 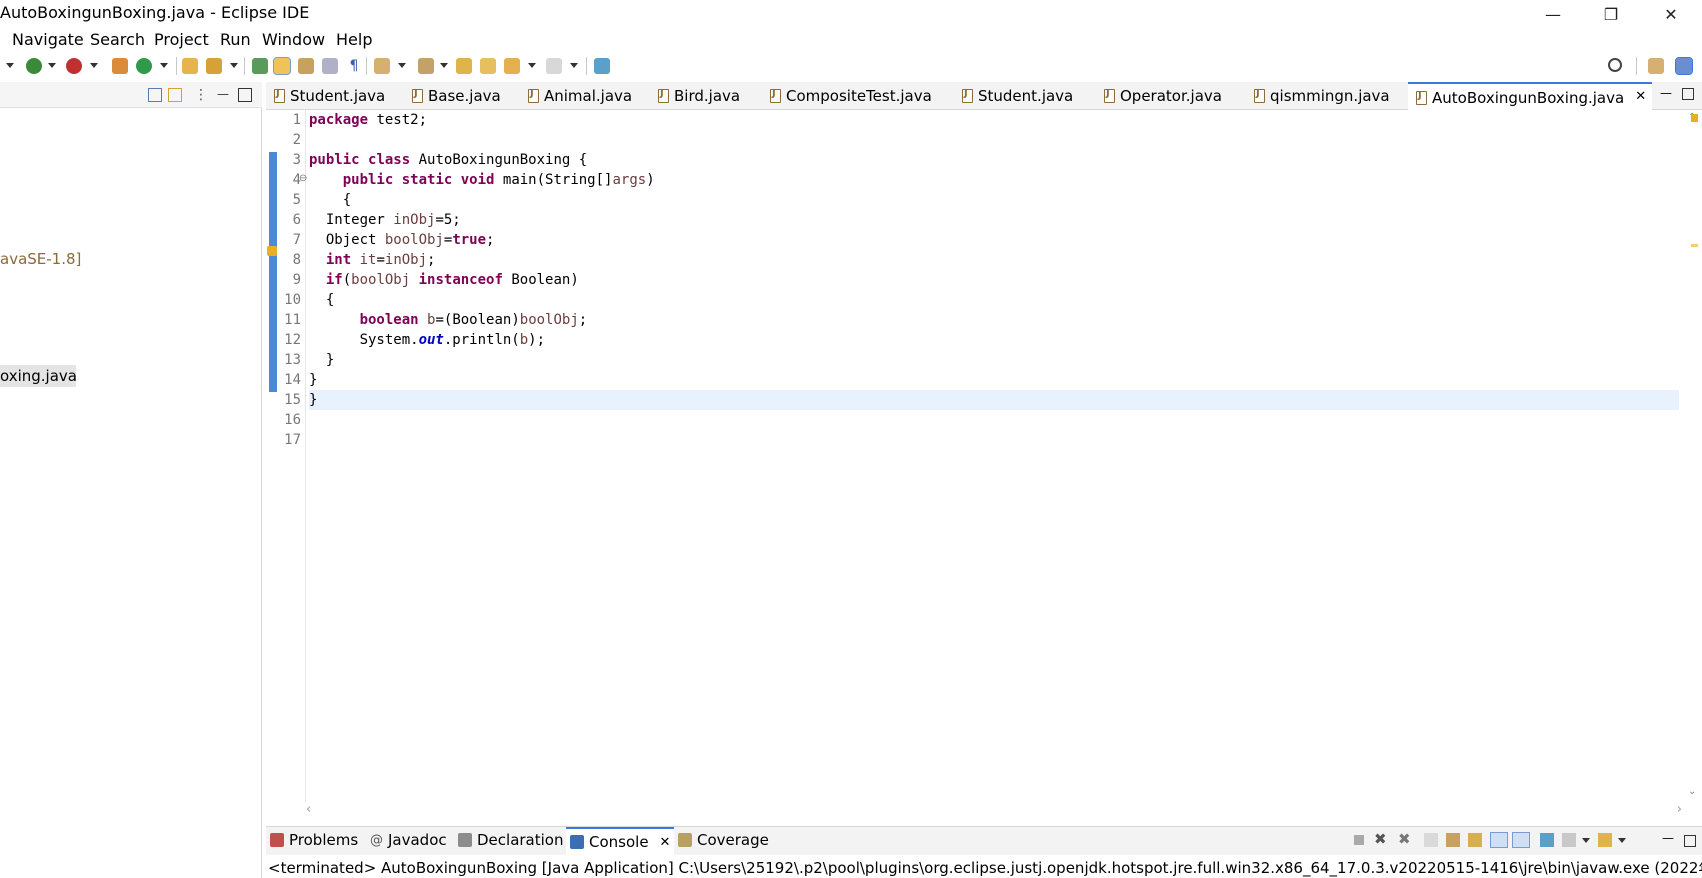 I want to click on remove-all-launches-icon: ✖, so click(x=1404, y=839).